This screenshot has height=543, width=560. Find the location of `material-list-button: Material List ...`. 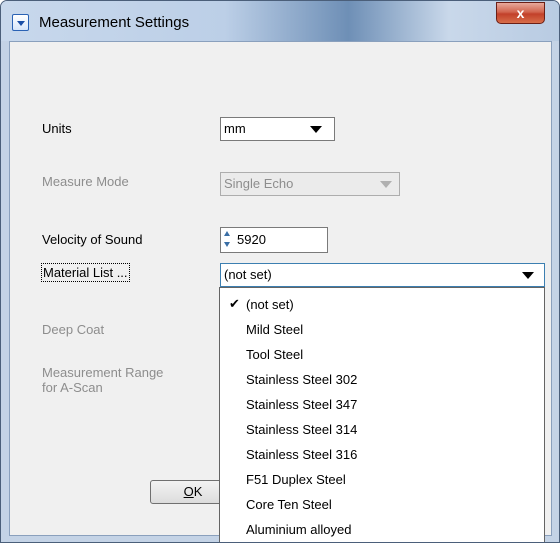

material-list-button: Material List ... is located at coordinates (85, 272).